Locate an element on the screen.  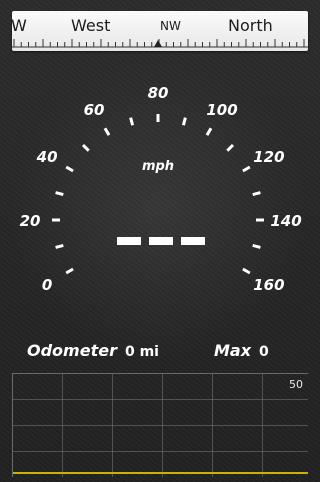
speed-digital-readout is located at coordinates (161, 241).